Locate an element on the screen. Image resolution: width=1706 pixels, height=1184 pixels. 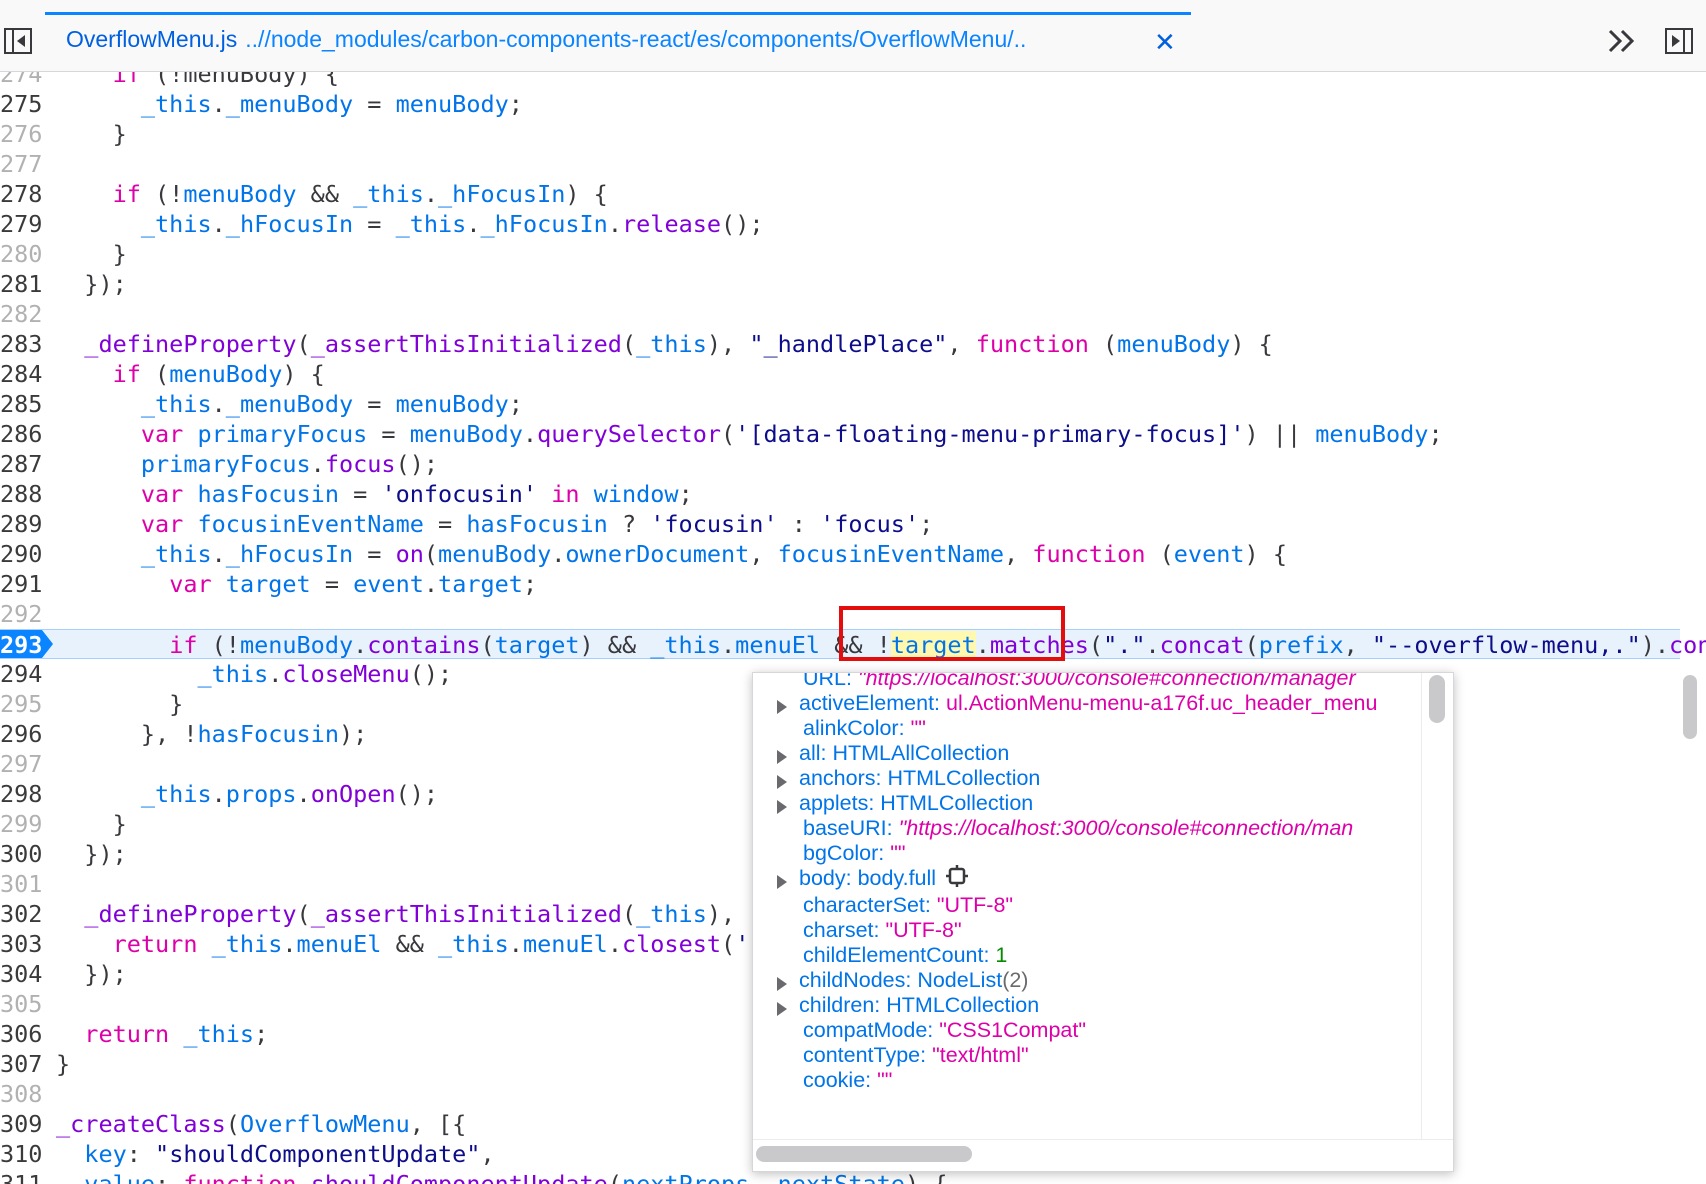
popup-property-row: all: HTMLAllCollection is located at coordinates (1093, 753).